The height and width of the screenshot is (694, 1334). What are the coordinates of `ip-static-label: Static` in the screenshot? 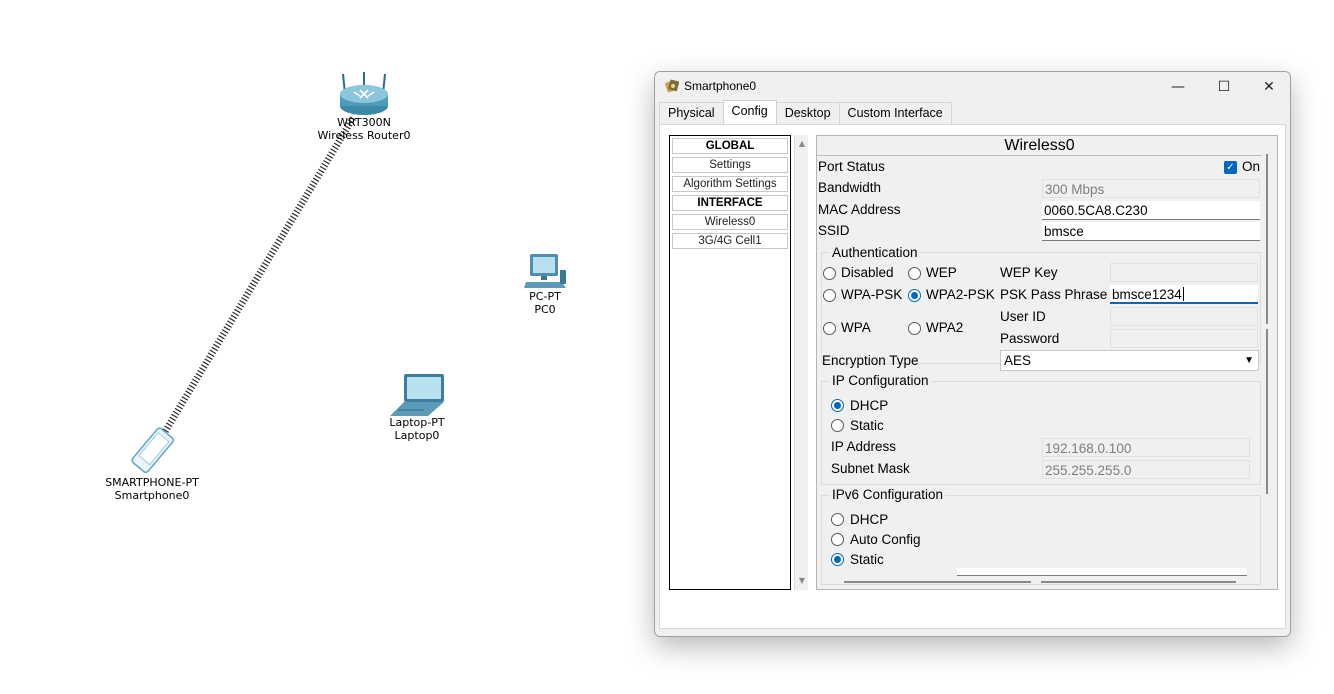 It's located at (867, 425).